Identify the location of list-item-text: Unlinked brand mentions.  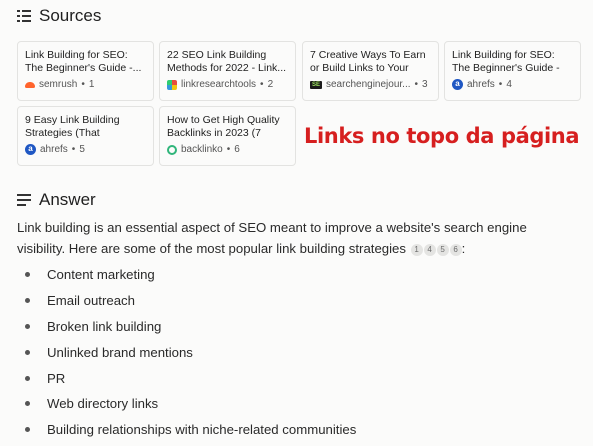
(120, 352).